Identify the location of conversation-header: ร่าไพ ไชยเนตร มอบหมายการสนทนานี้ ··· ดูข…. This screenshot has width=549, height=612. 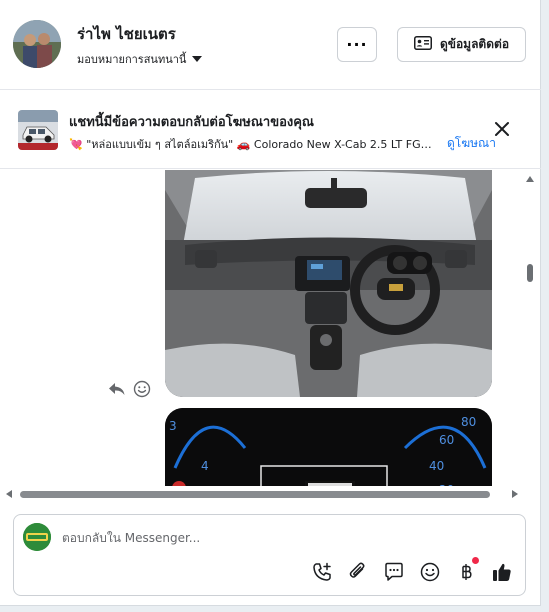
(270, 45).